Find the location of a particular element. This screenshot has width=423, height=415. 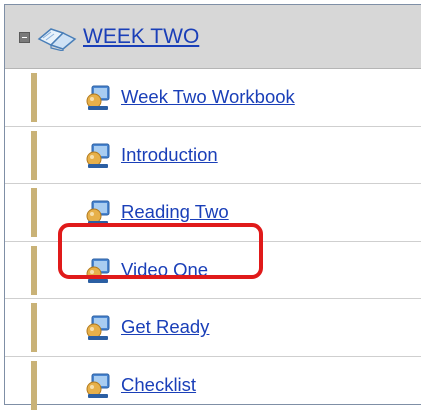

item-link-week-two-workbook: Week Two Workbook is located at coordinates (208, 97).